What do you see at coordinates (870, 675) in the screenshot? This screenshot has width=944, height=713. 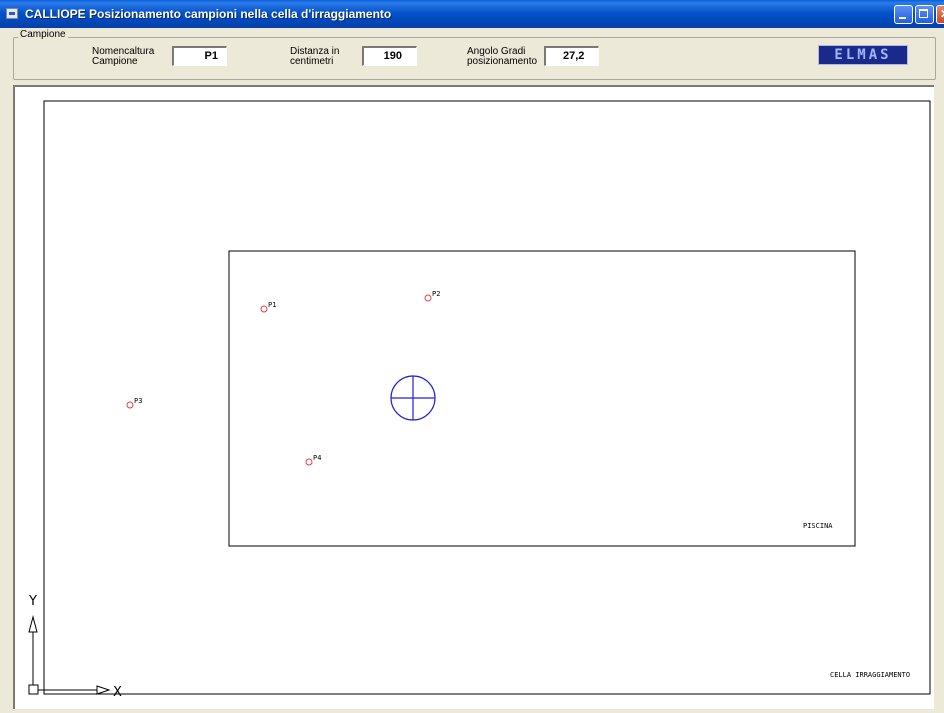 I see `cella-label: CELLA IRRAGGIAMENTO` at bounding box center [870, 675].